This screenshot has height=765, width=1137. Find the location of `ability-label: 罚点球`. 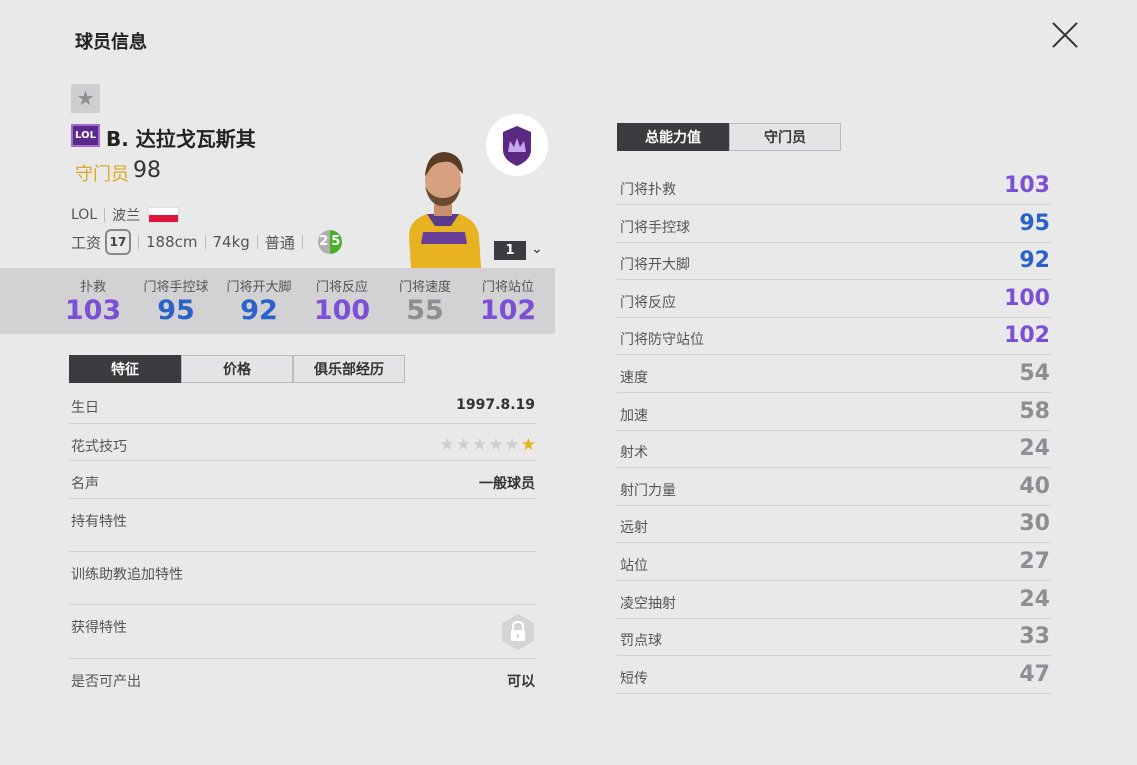

ability-label: 罚点球 is located at coordinates (641, 641).